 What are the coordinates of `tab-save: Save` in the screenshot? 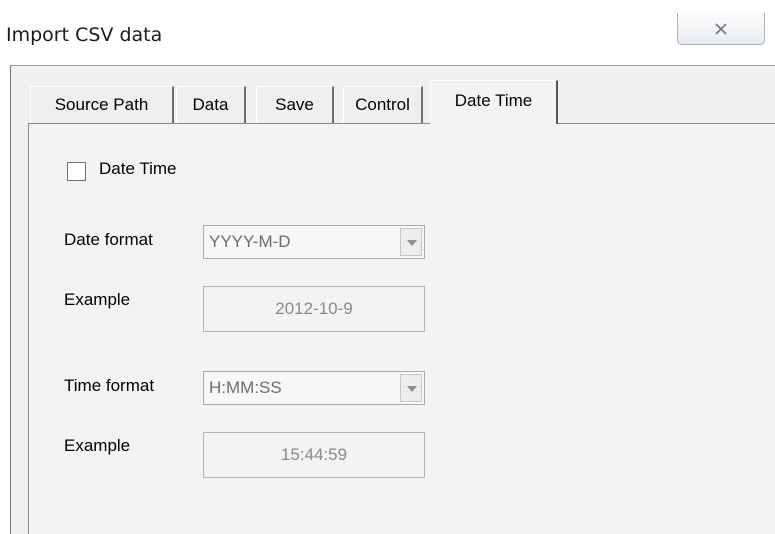 It's located at (295, 105).